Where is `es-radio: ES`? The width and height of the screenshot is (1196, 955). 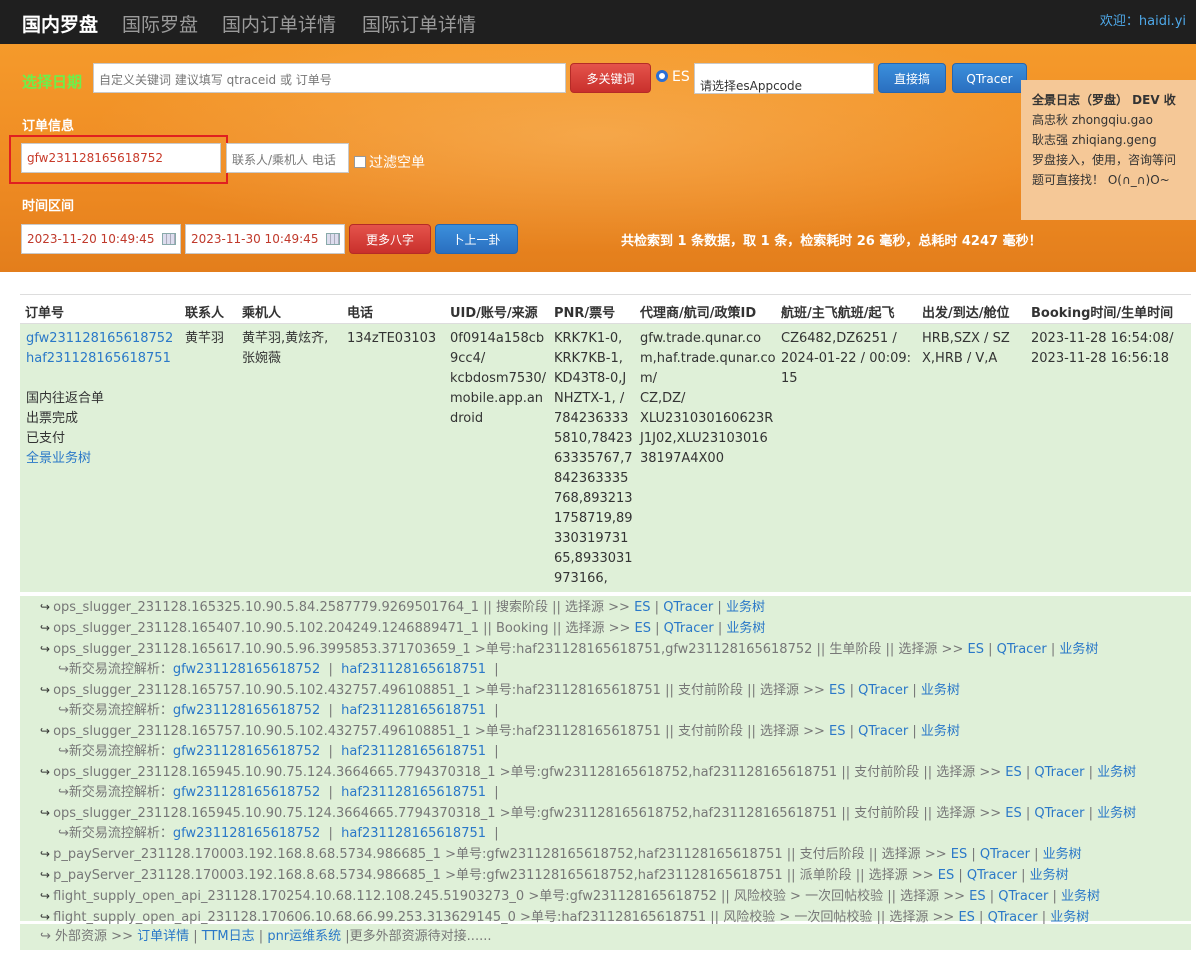 es-radio: ES is located at coordinates (673, 77).